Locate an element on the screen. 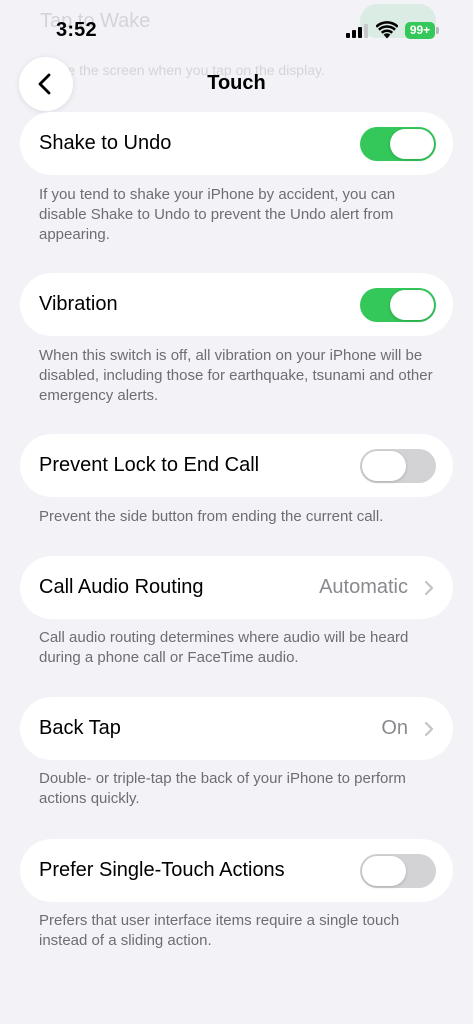 The width and height of the screenshot is (473, 1024). vibration-toggle is located at coordinates (398, 305).